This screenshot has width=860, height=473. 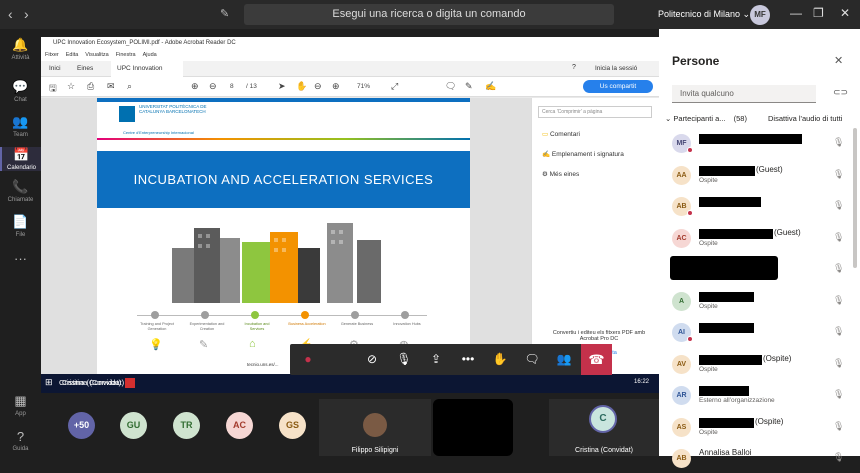 What do you see at coordinates (81, 425) in the screenshot?
I see `more-participants-badge: +50` at bounding box center [81, 425].